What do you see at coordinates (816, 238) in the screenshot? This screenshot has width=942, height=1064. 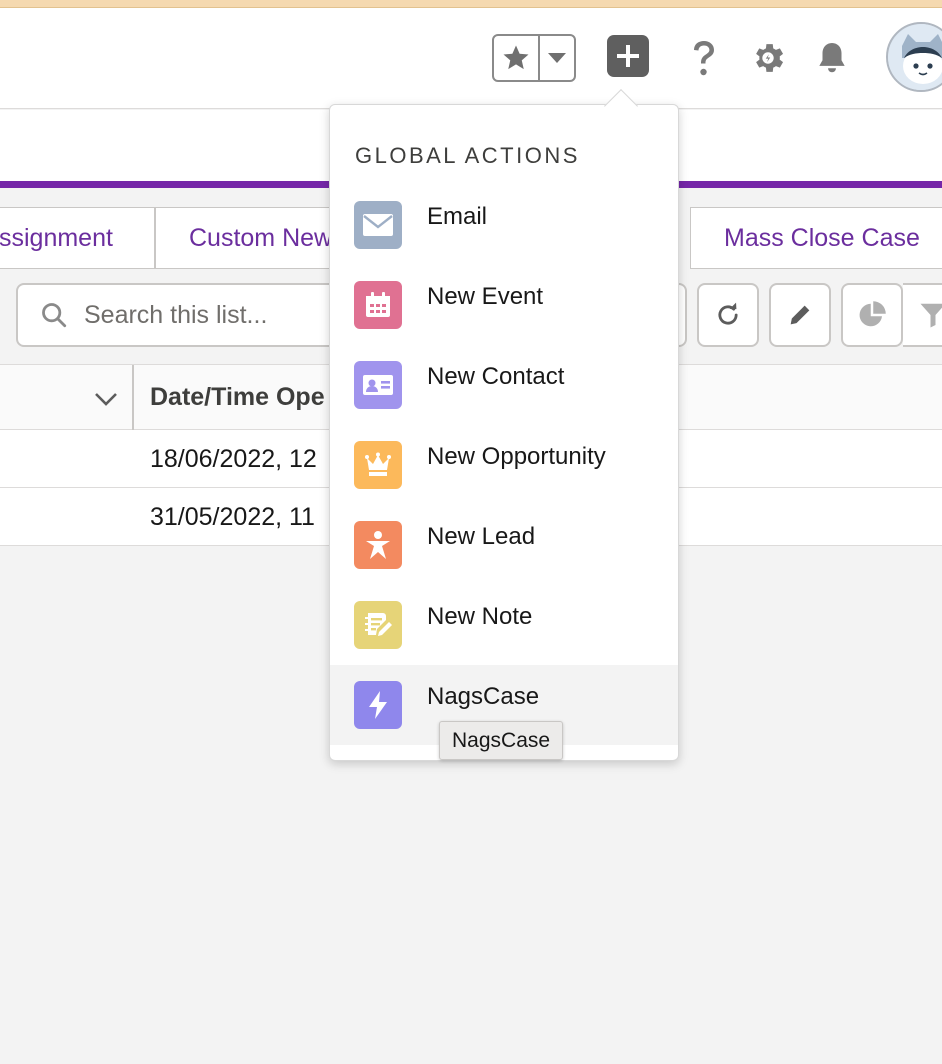 I see `mass-close-case-button: Mass Close Case` at bounding box center [816, 238].